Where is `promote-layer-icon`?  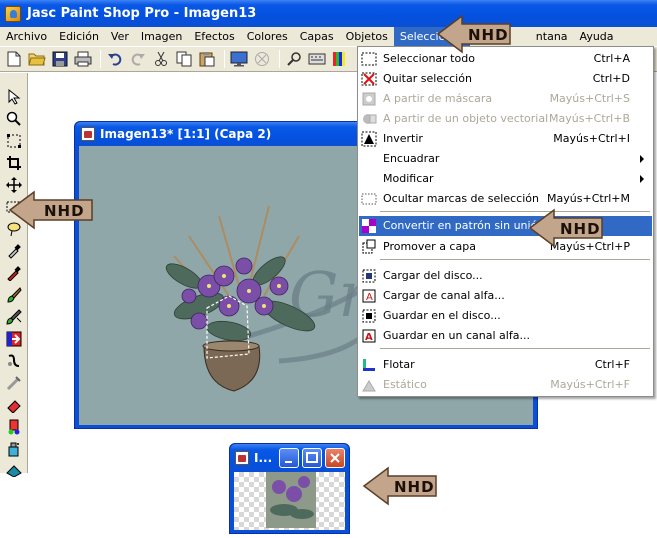 promote-layer-icon is located at coordinates (369, 247).